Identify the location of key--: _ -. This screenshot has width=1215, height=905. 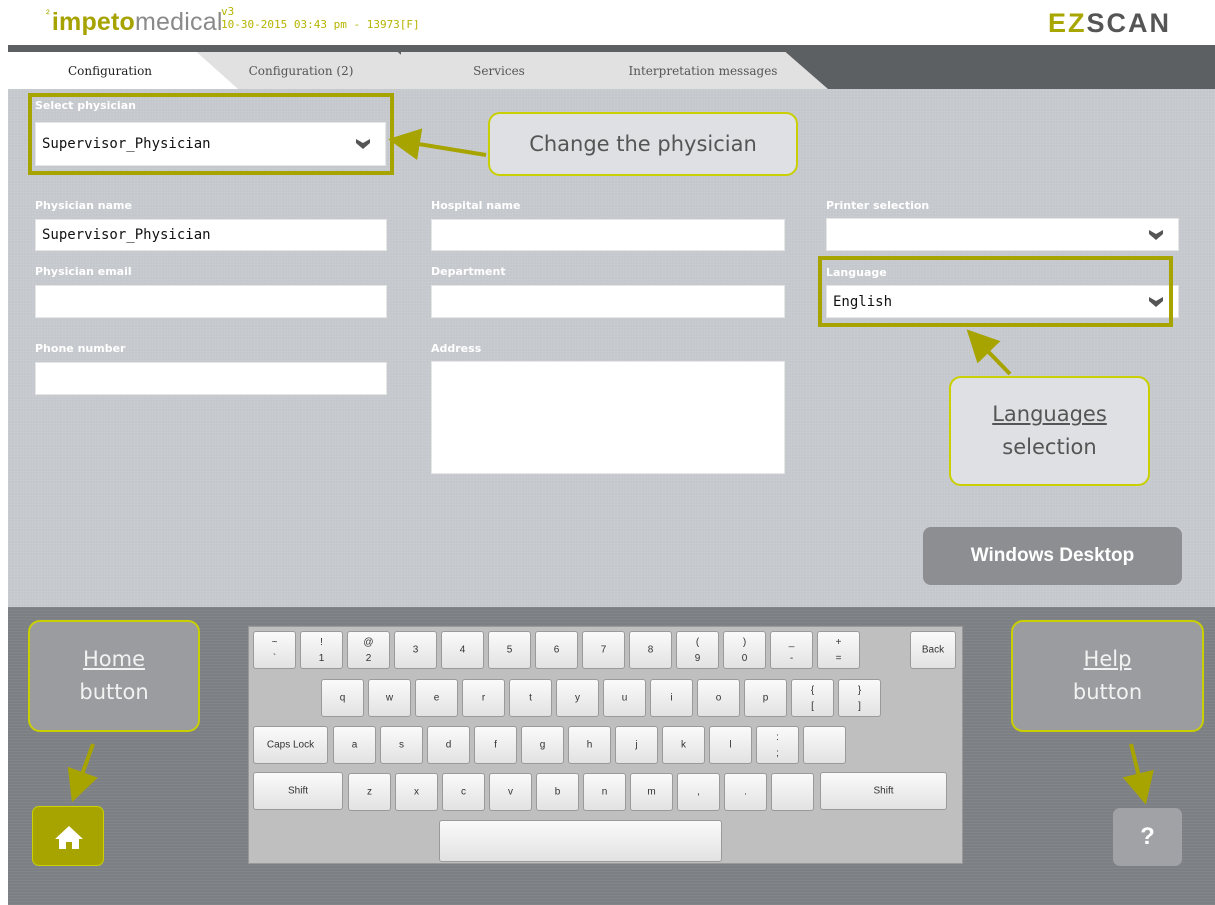
(791, 650).